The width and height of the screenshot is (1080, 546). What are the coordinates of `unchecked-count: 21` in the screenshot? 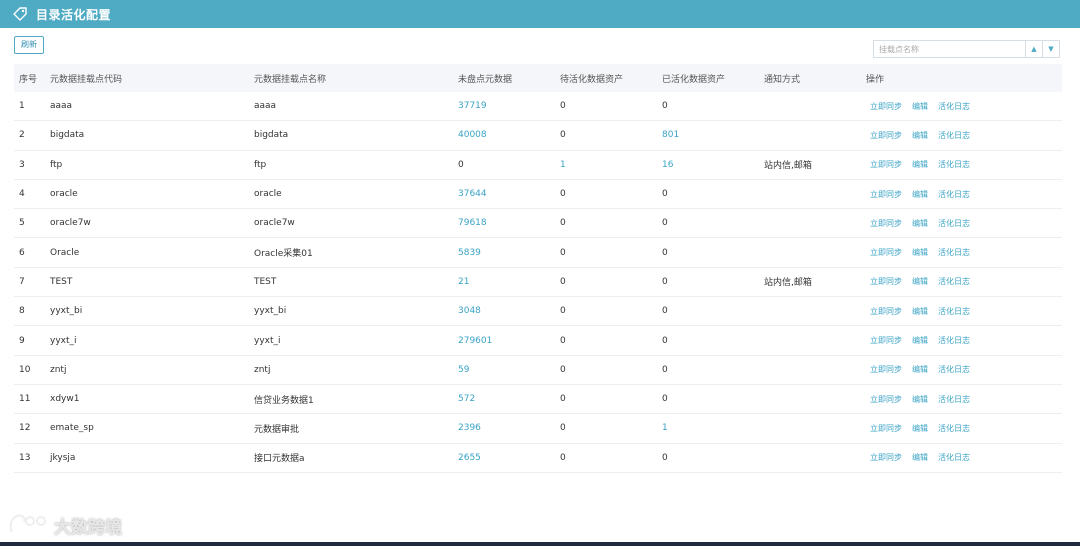 It's located at (509, 282).